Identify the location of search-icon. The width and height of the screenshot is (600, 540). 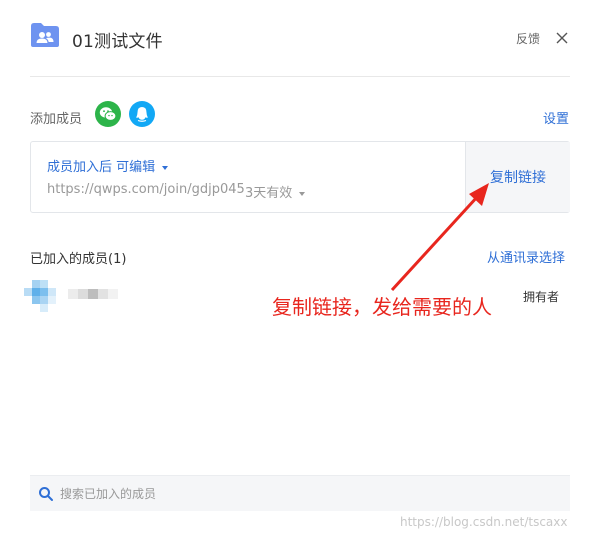
(46, 494).